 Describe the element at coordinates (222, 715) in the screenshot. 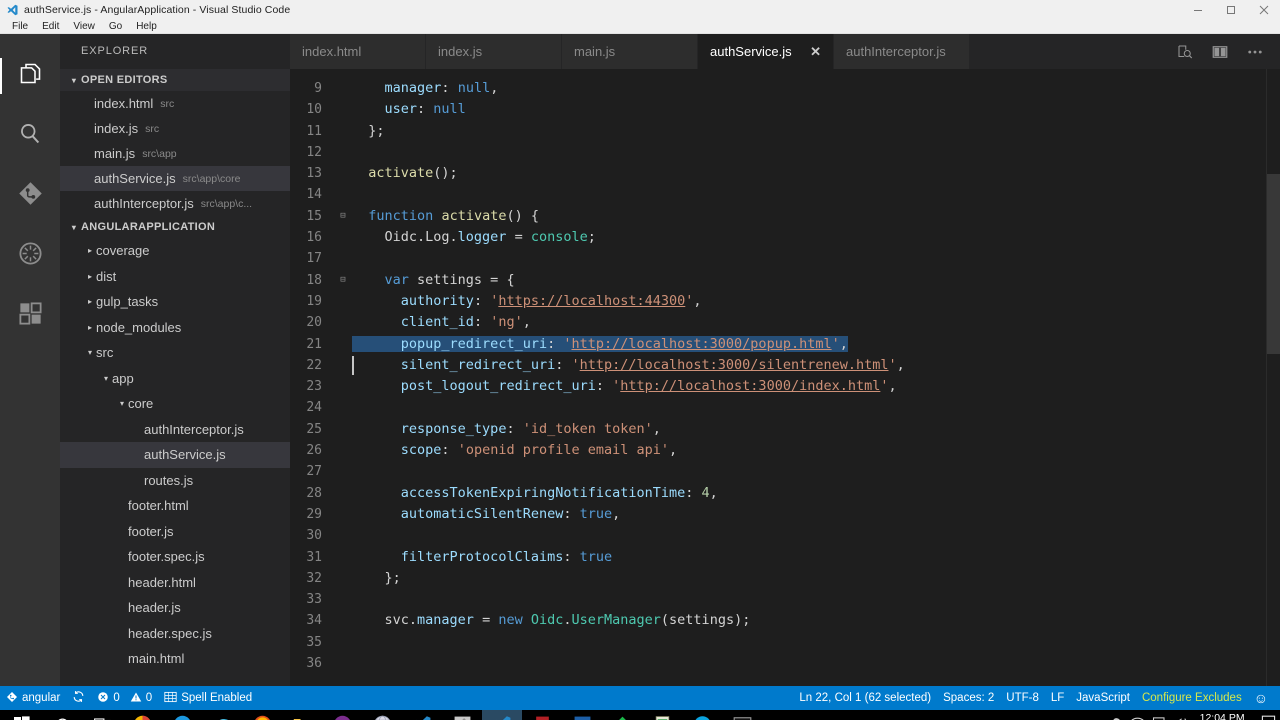

I see `taskbar-internet-explorer: e` at that location.